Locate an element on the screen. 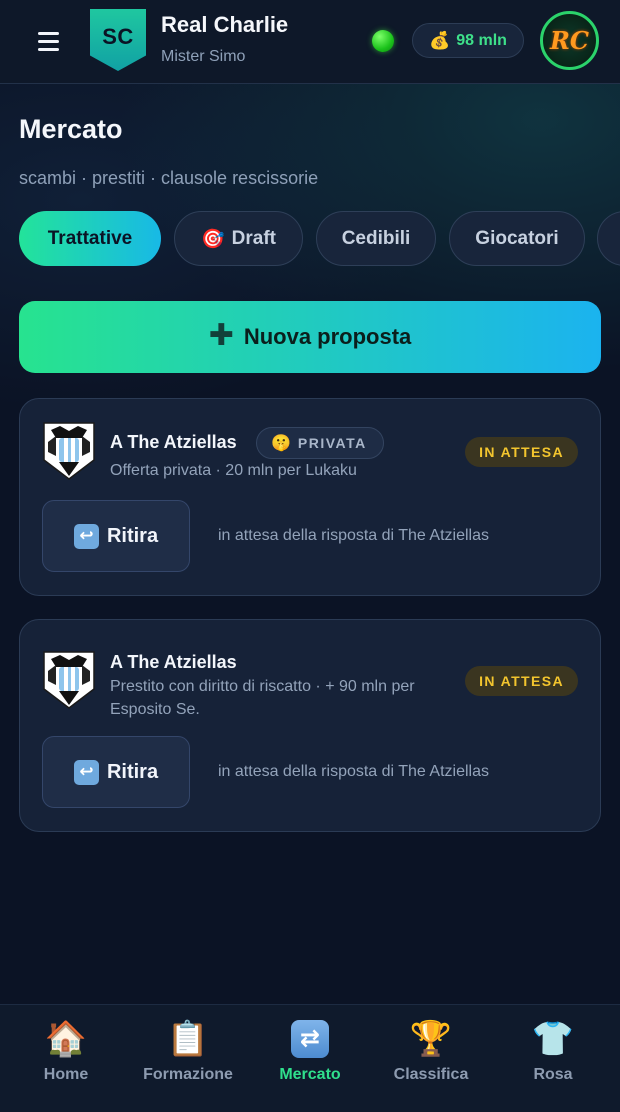 Image resolution: width=620 pixels, height=1112 pixels. nav-mercato: ⇄ Mercato is located at coordinates (310, 1057).